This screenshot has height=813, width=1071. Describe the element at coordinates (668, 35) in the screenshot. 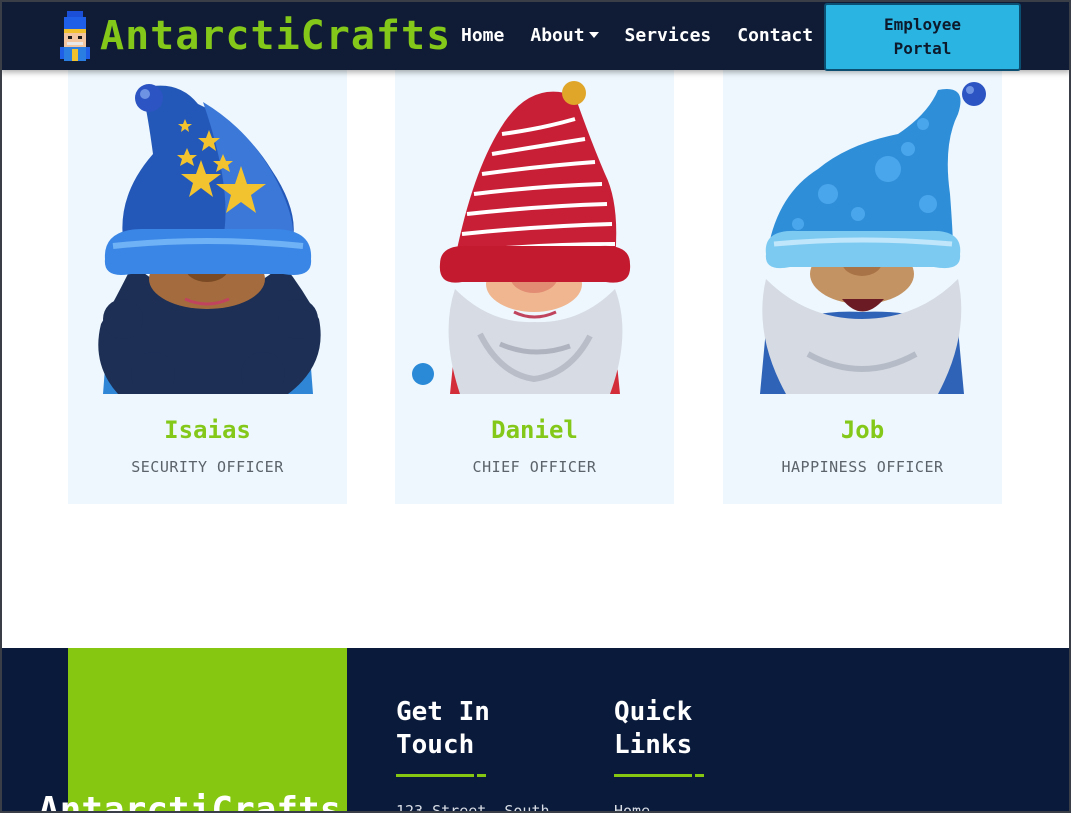

I see `nav-link-services: Services` at that location.